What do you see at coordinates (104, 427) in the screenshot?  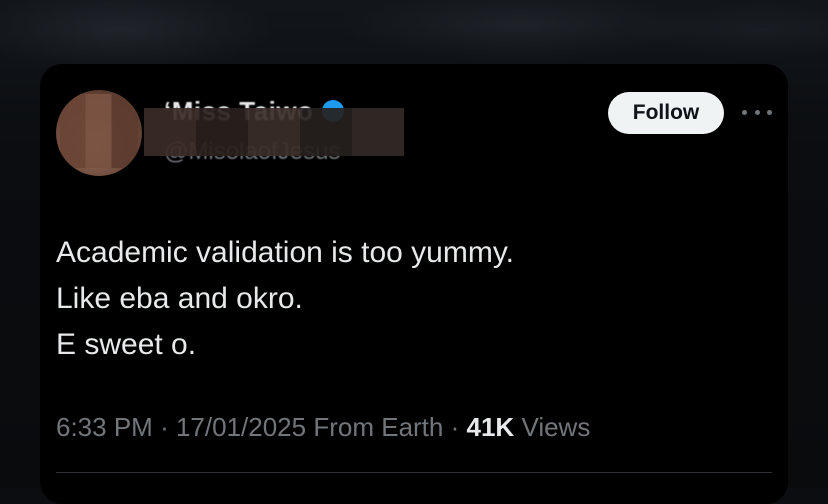 I see `tweet-time: 6:33 PM` at bounding box center [104, 427].